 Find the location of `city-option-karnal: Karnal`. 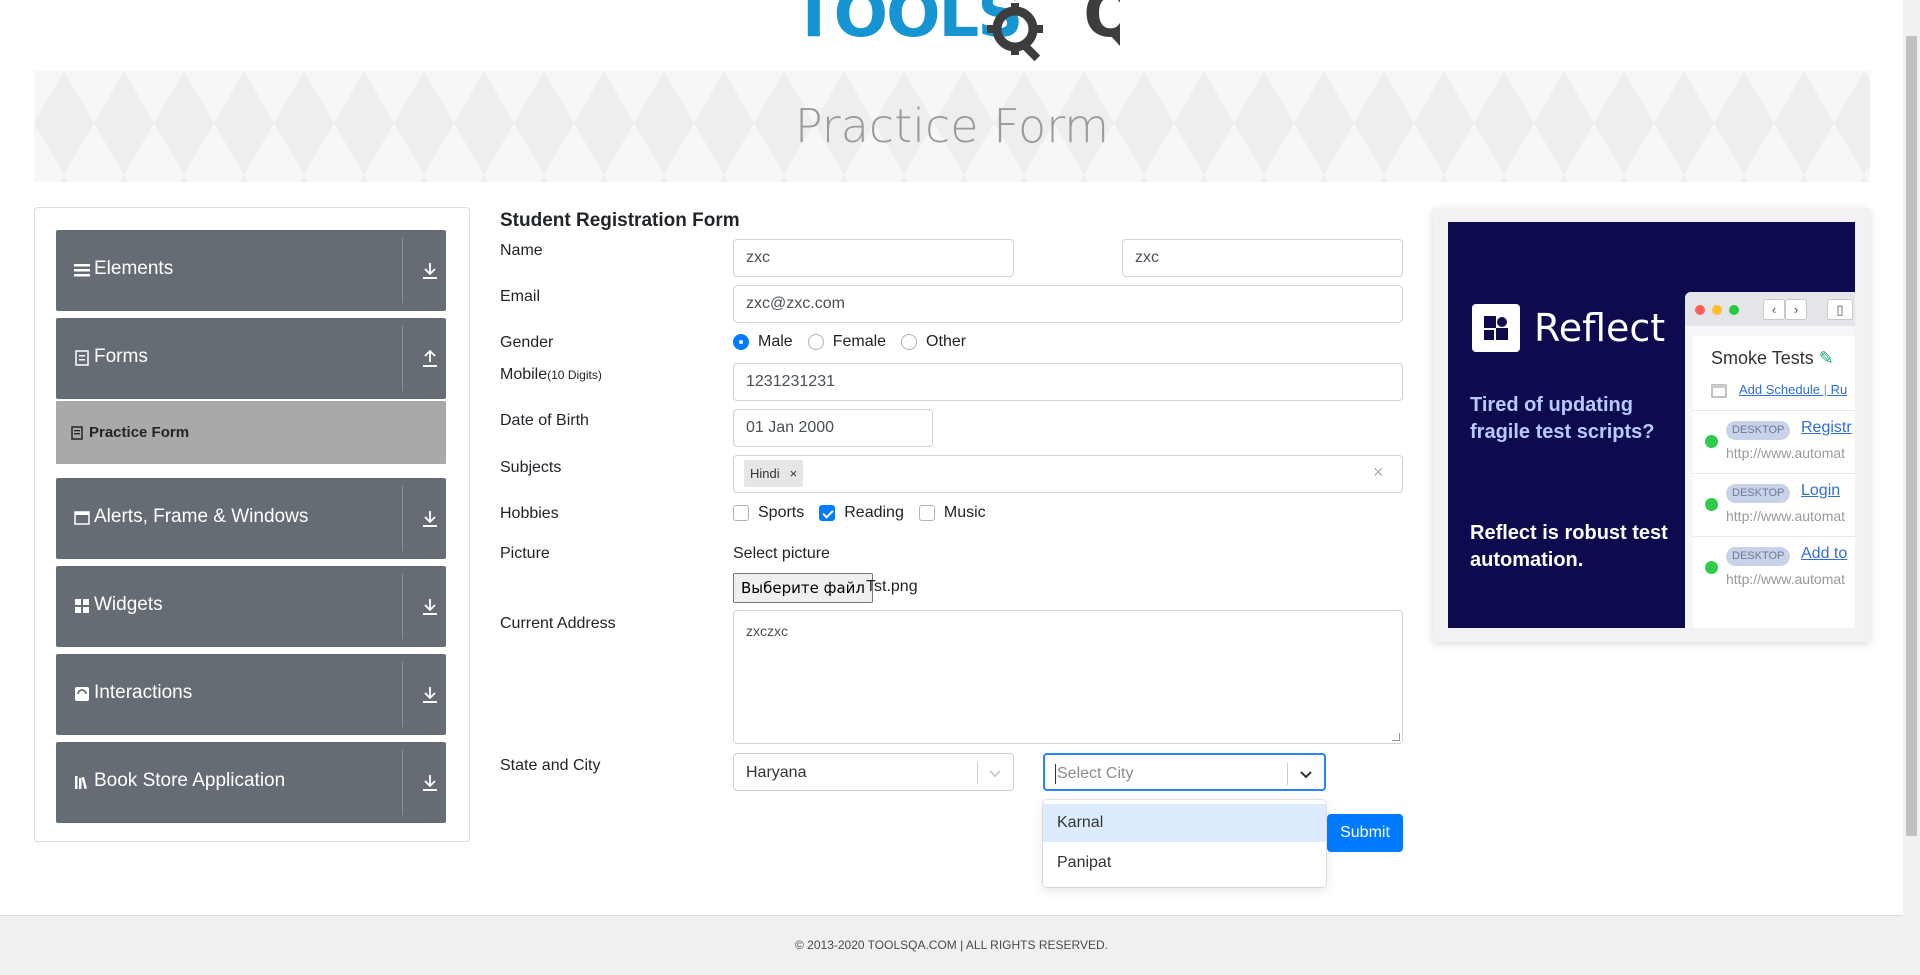

city-option-karnal: Karnal is located at coordinates (1184, 823).